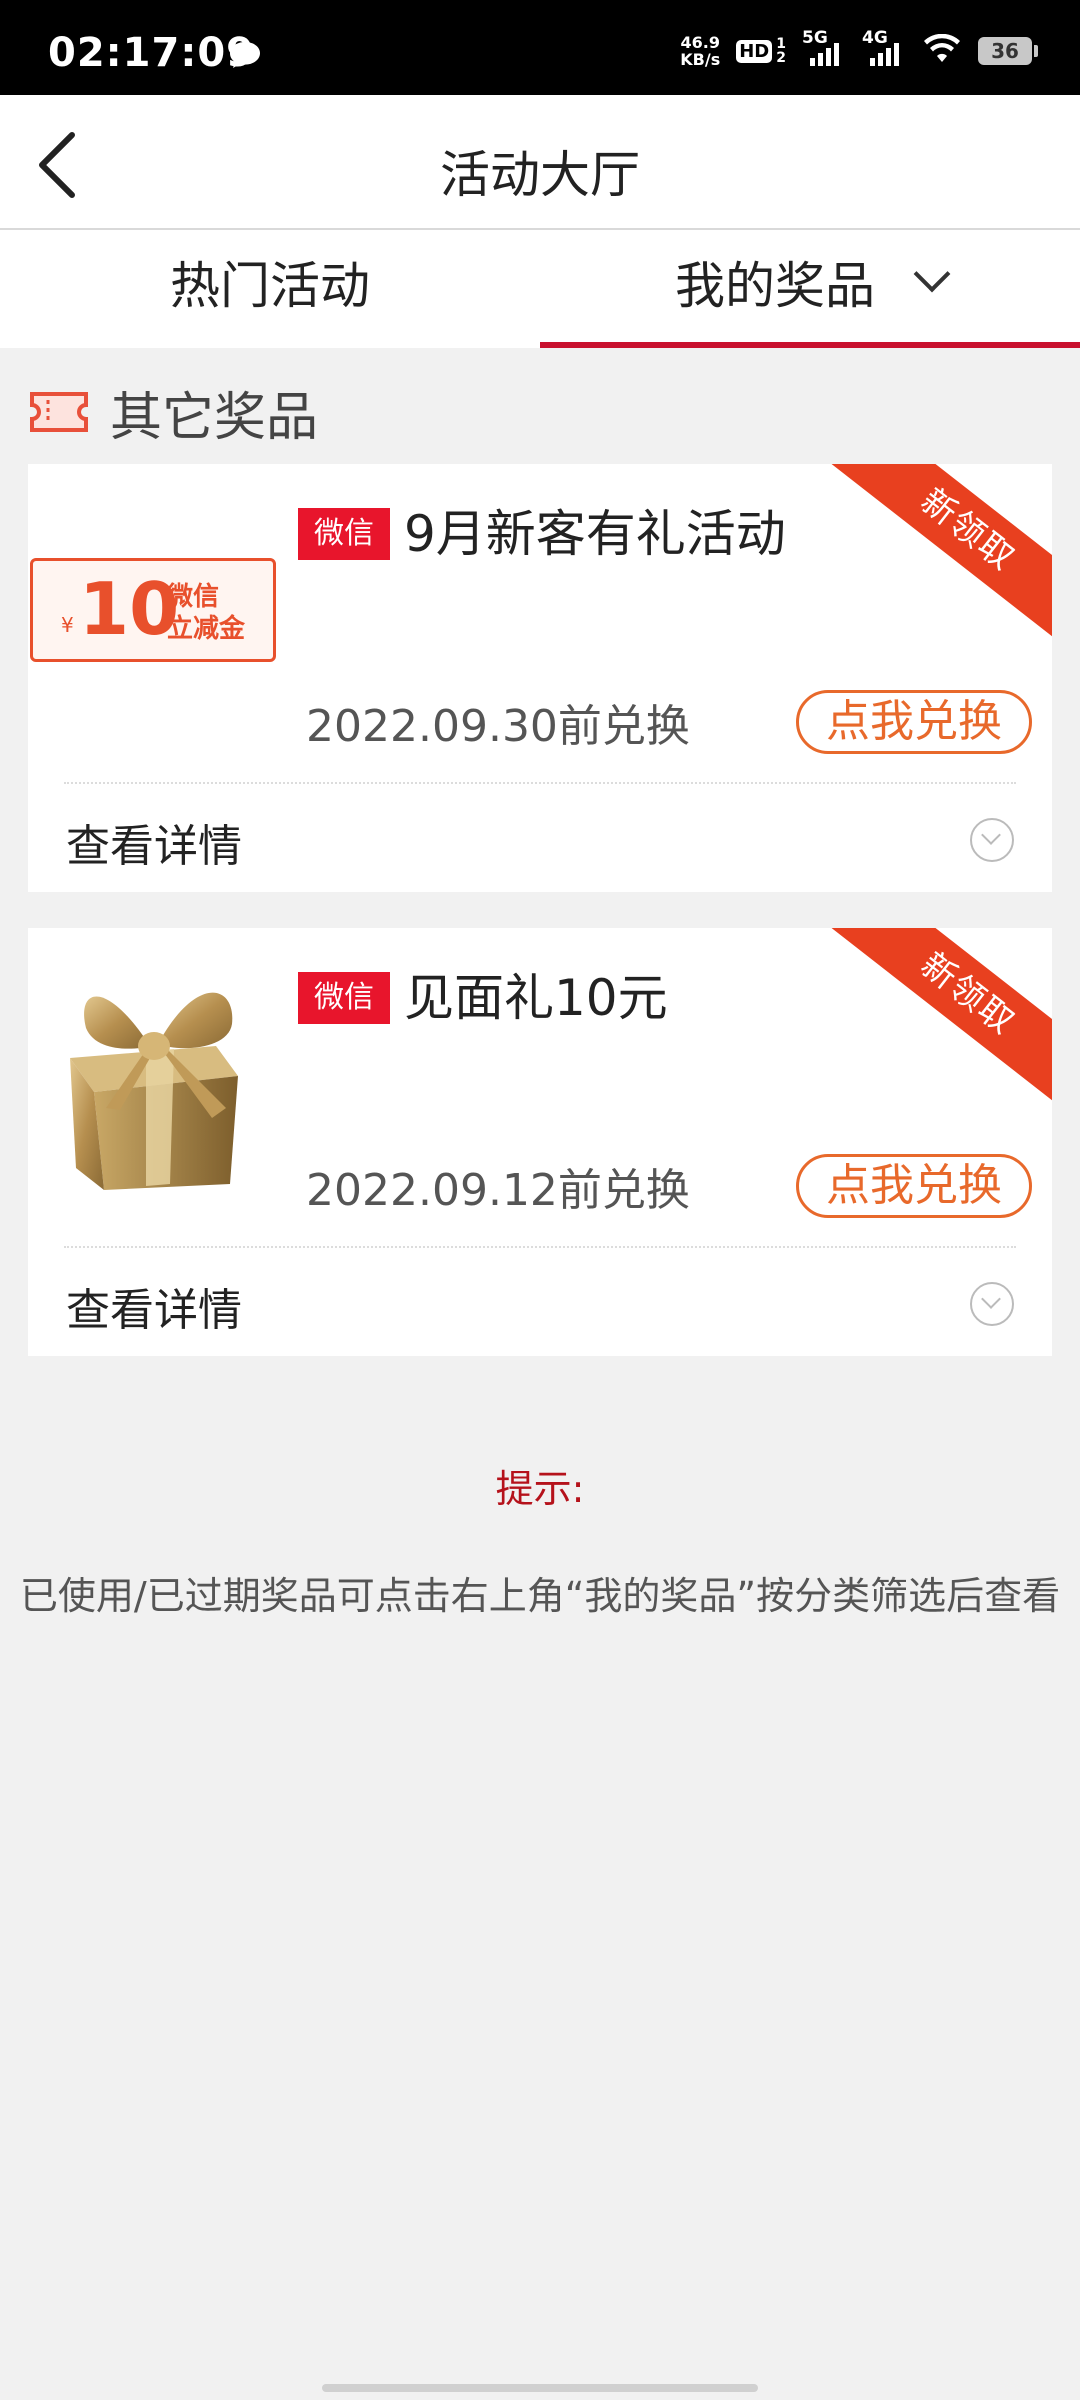 The height and width of the screenshot is (2400, 1080). What do you see at coordinates (59, 412) in the screenshot?
I see `ticket-icon` at bounding box center [59, 412].